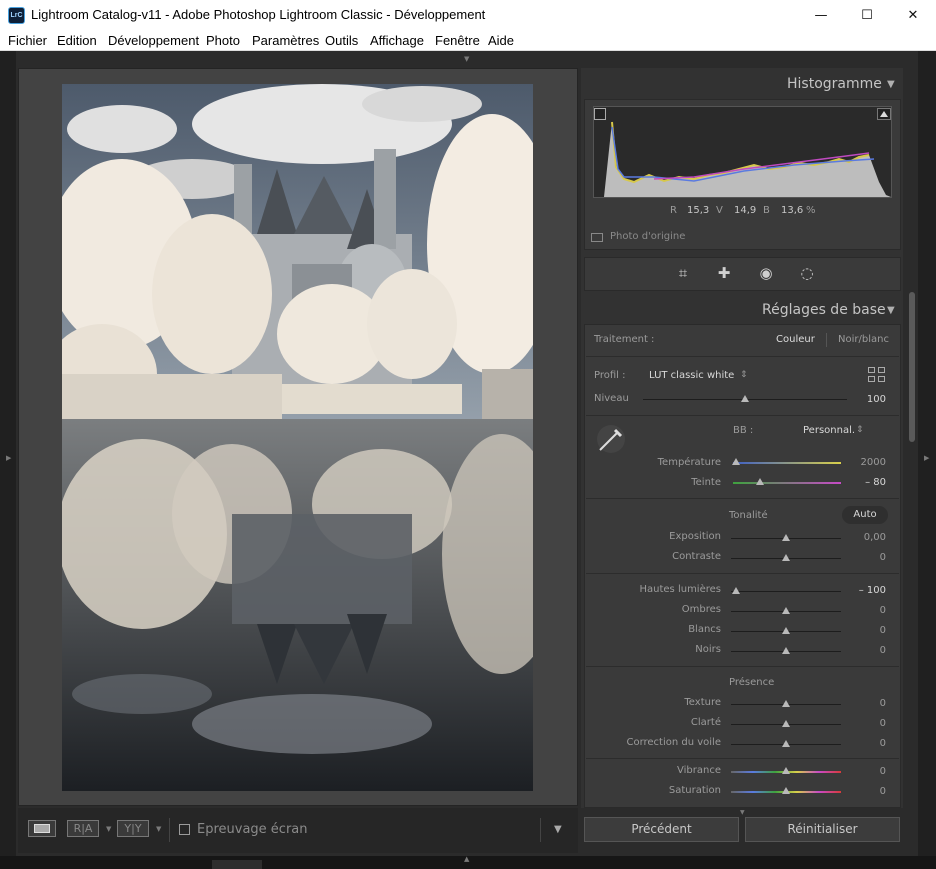 The height and width of the screenshot is (869, 936). What do you see at coordinates (742, 758) in the screenshot?
I see `divider` at bounding box center [742, 758].